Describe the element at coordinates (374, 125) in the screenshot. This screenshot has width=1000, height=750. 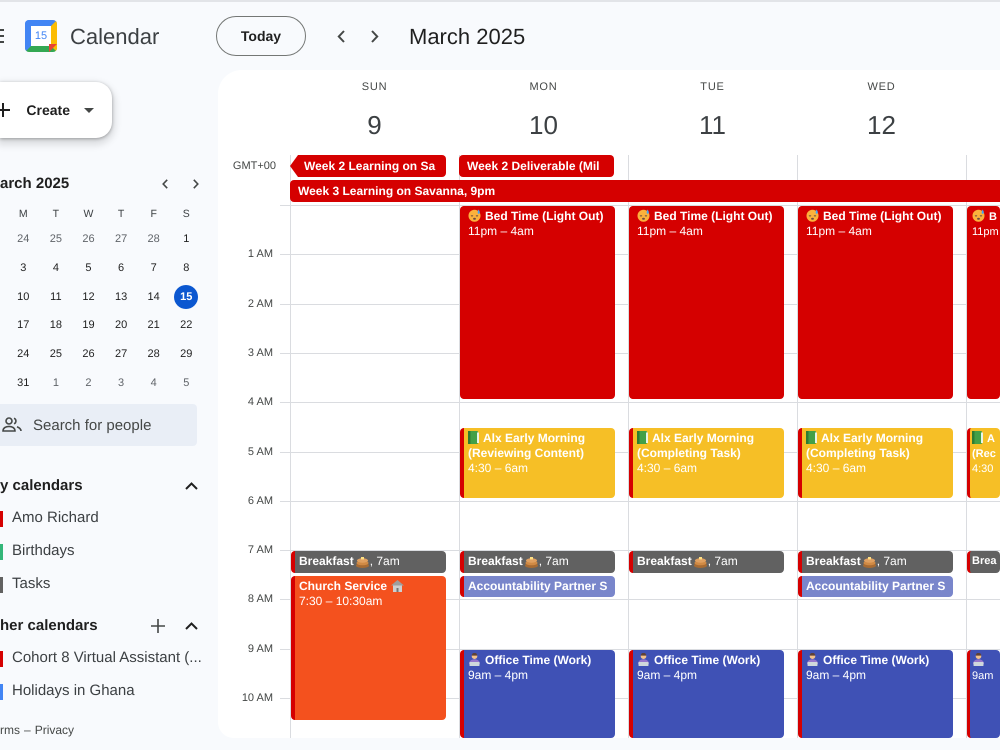
I see `day-number: 9` at that location.